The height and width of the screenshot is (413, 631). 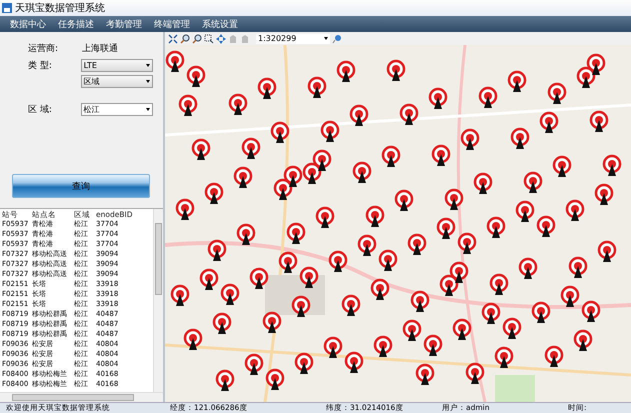 I want to click on full-extent-icon, so click(x=173, y=39).